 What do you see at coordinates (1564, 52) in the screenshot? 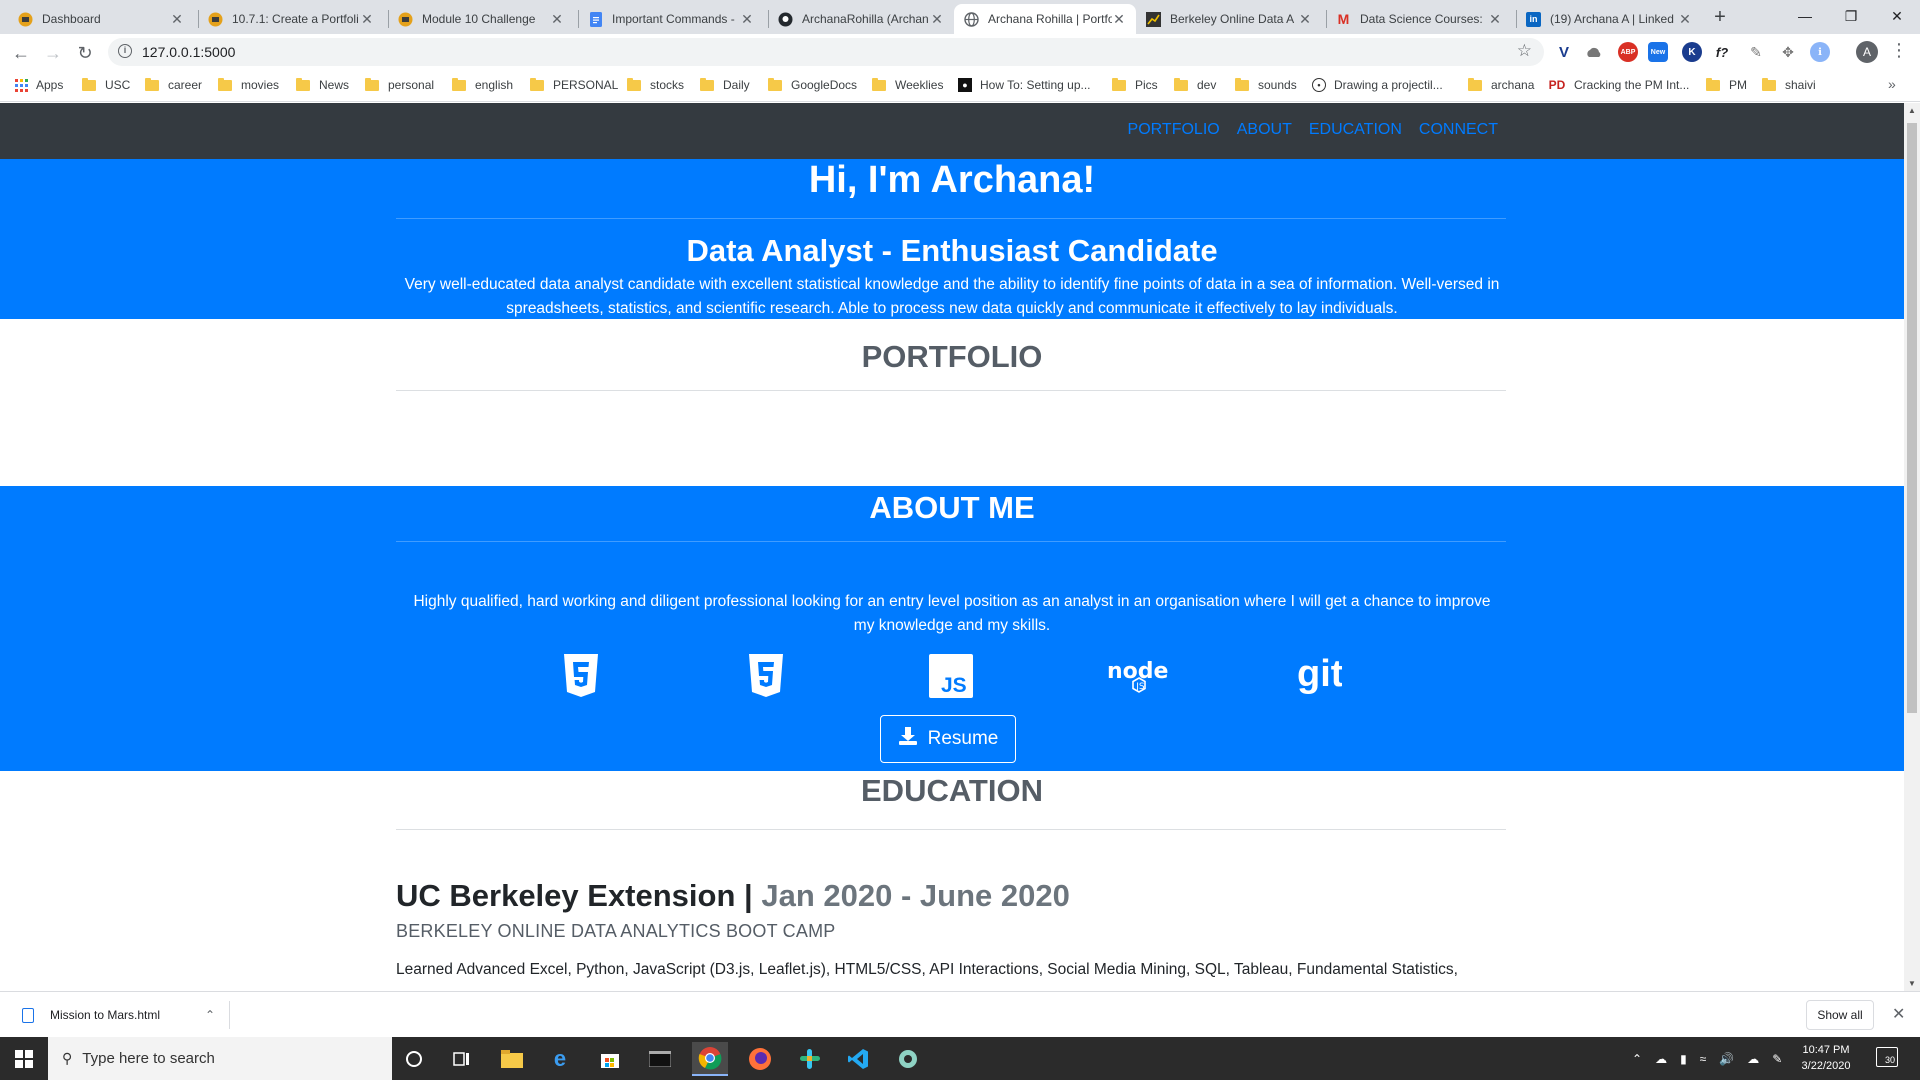
I see `vimeo-extension-icon: V` at bounding box center [1564, 52].